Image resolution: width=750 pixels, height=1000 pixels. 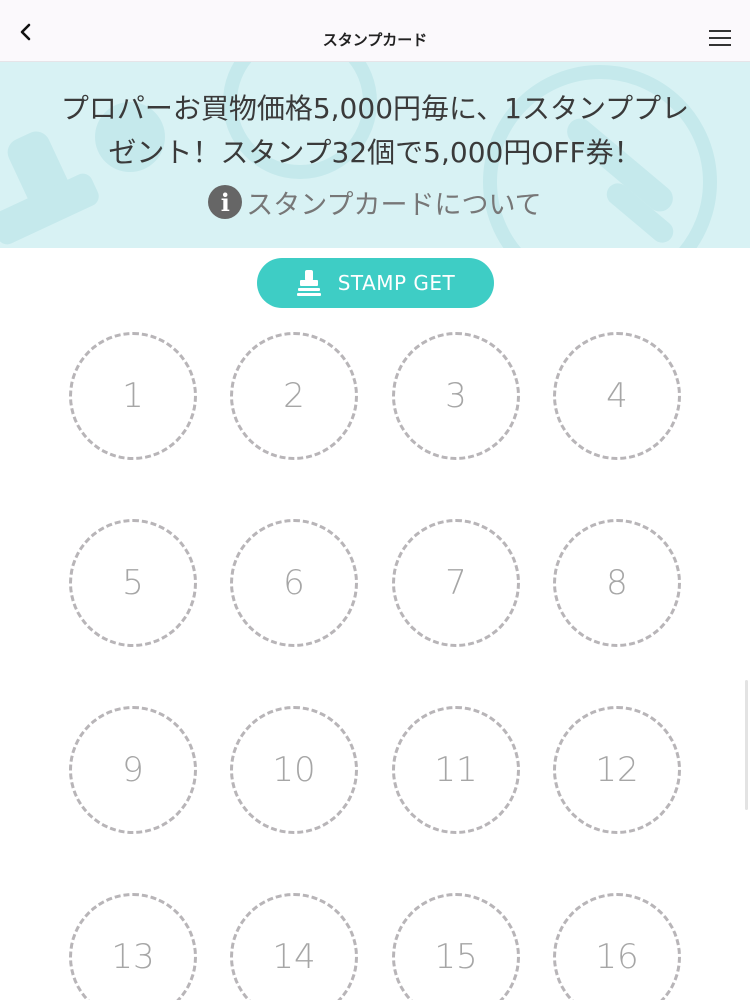 I want to click on stamp-slot-number: 10, so click(x=294, y=770).